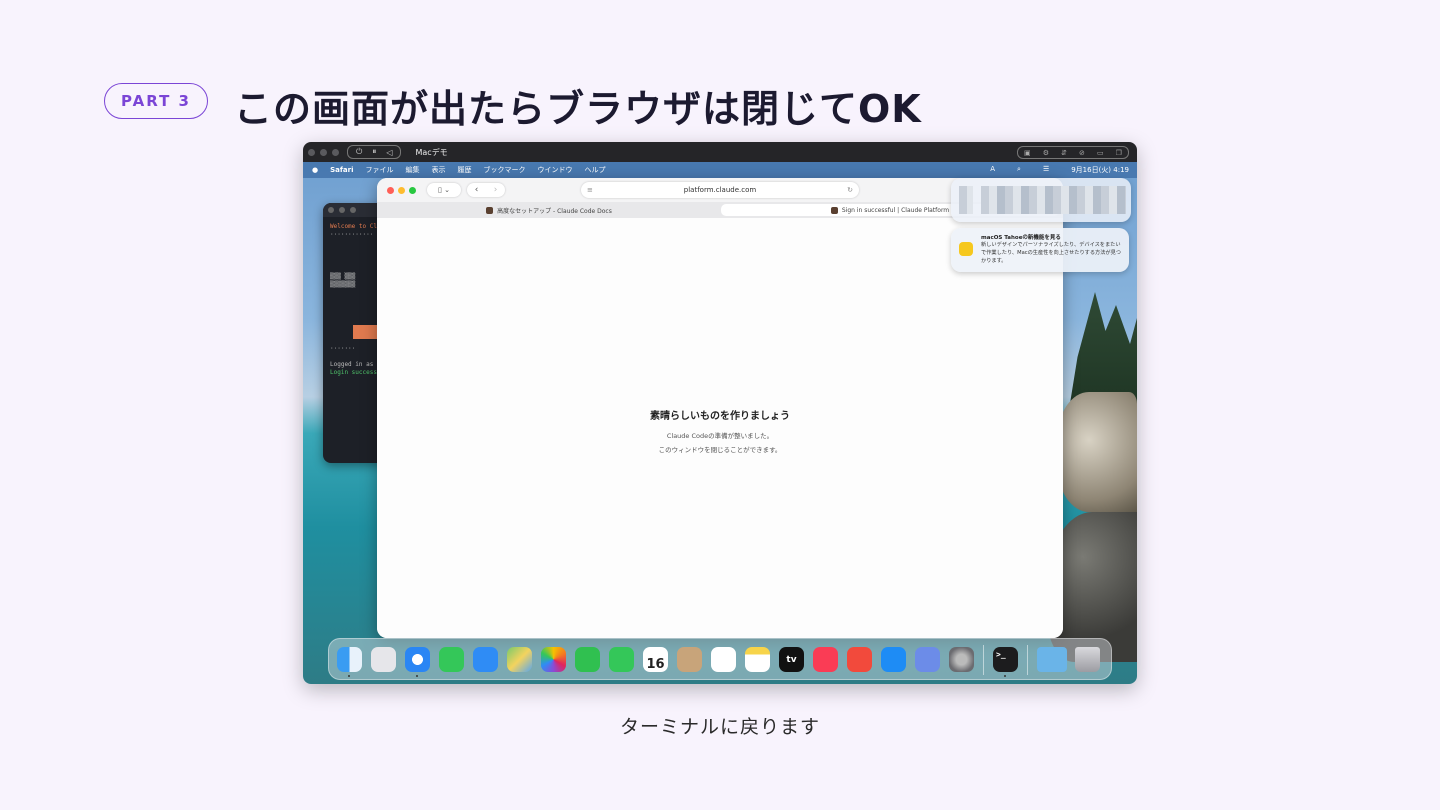 The height and width of the screenshot is (810, 1440). Describe the element at coordinates (689, 659) in the screenshot. I see `contacts-icon` at that location.